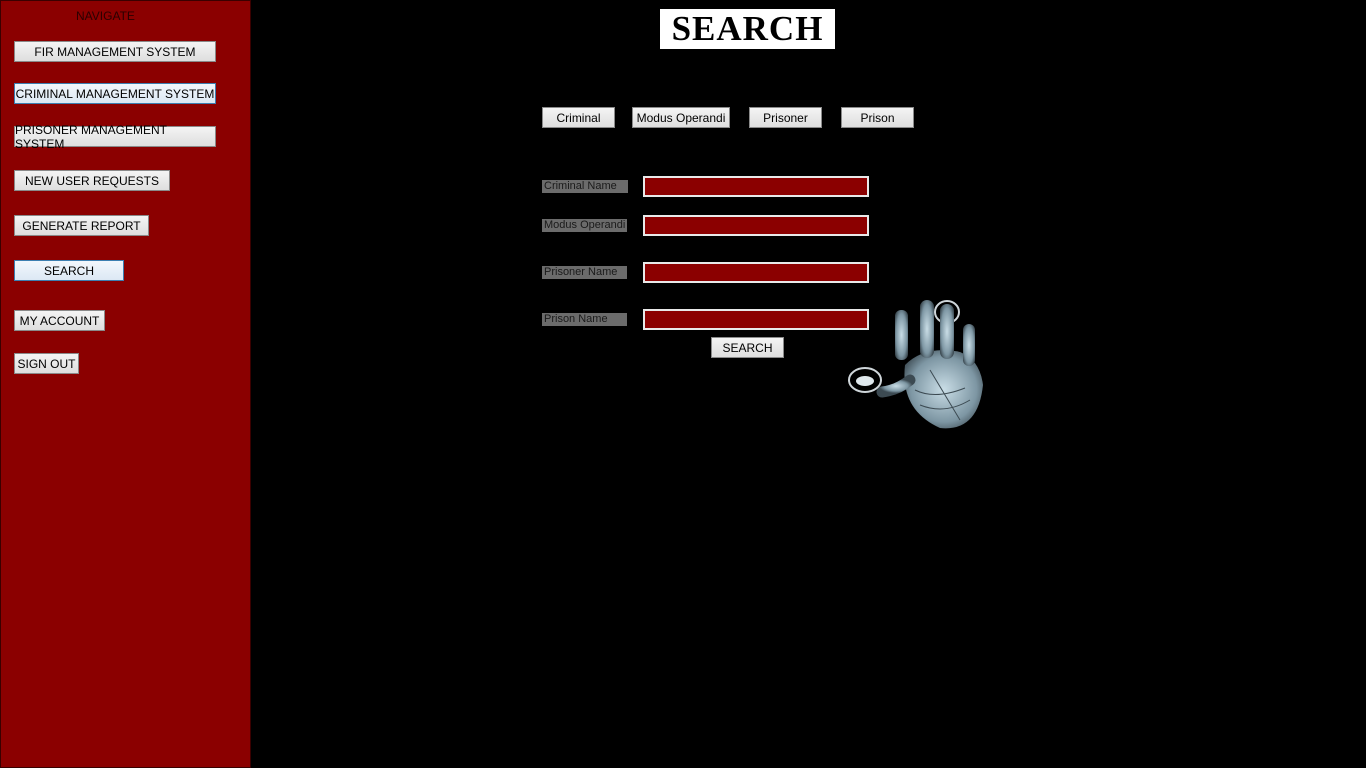  I want to click on tab-criminal: Criminal, so click(578, 117).